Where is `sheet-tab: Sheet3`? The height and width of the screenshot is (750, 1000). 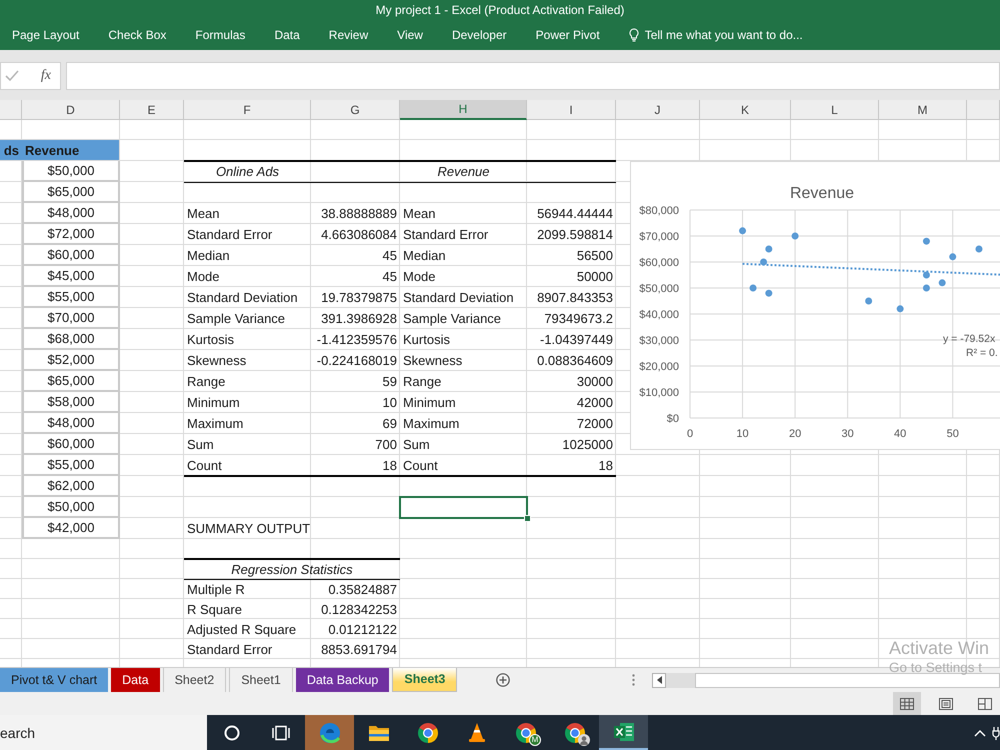 sheet-tab: Sheet3 is located at coordinates (425, 680).